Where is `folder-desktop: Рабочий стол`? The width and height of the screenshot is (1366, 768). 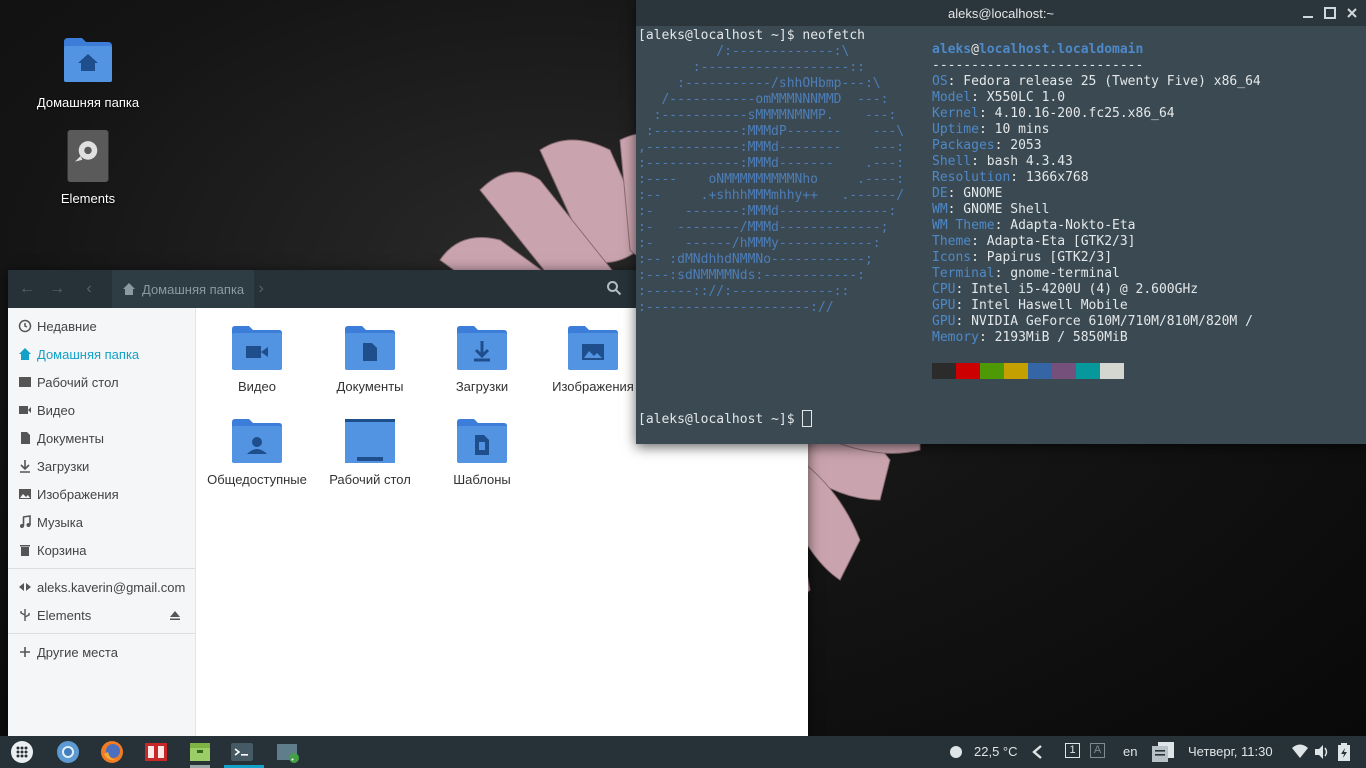 folder-desktop: Рабочий стол is located at coordinates (370, 452).